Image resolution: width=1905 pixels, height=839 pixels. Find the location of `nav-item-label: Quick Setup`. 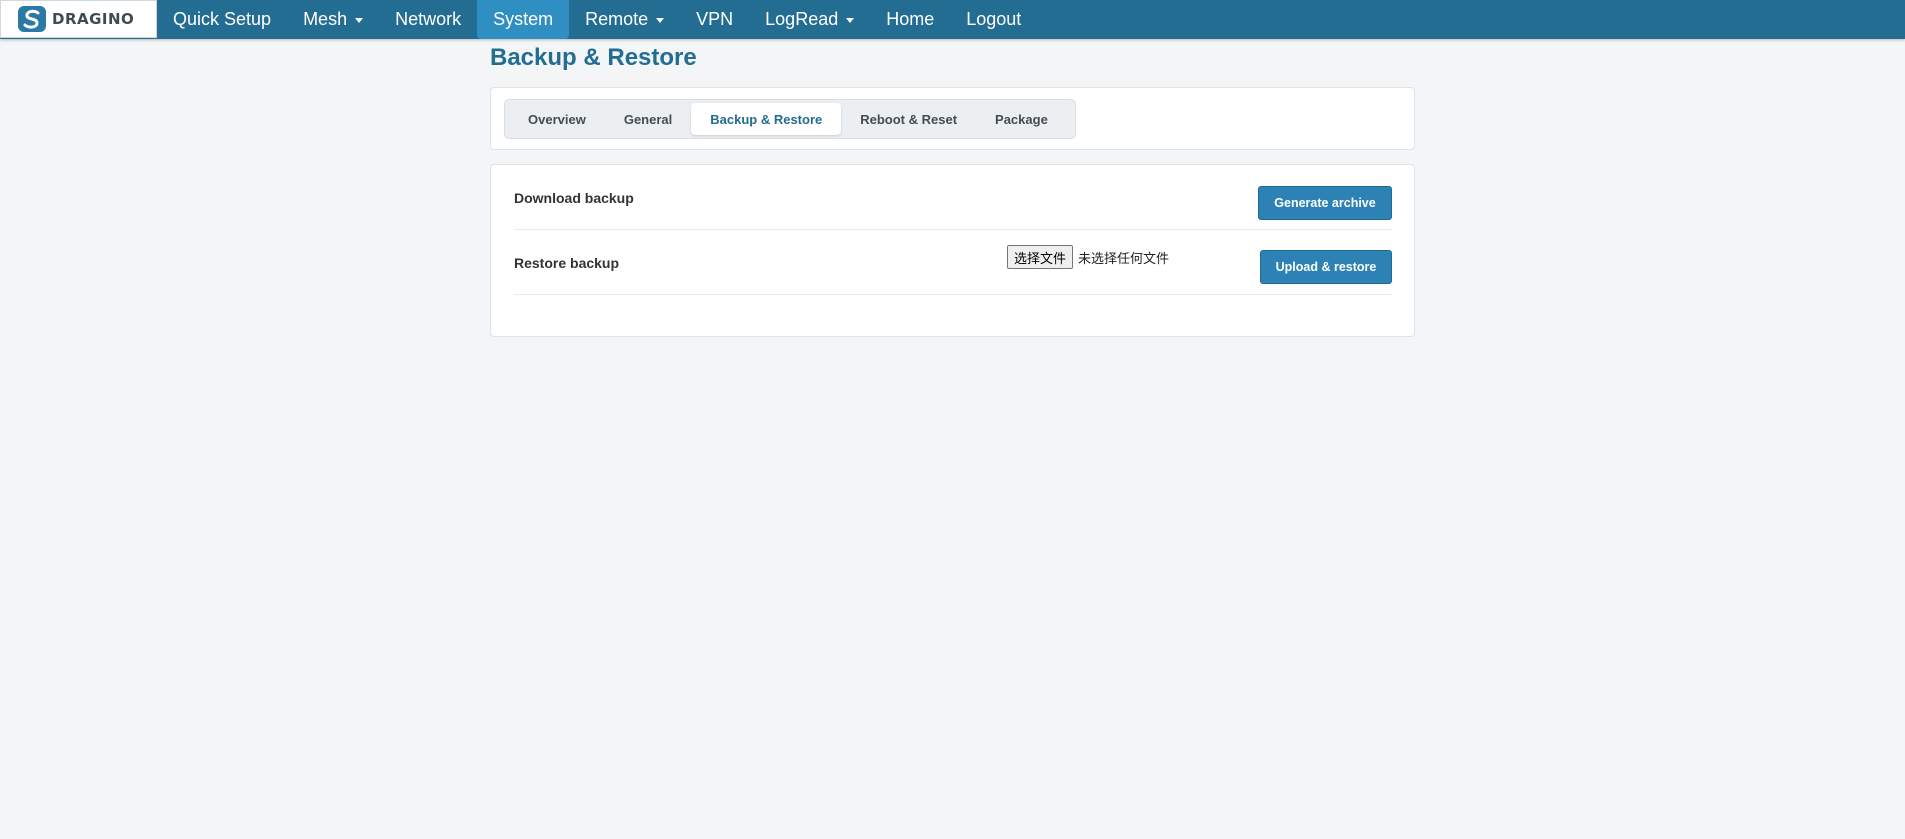

nav-item-label: Quick Setup is located at coordinates (222, 19).